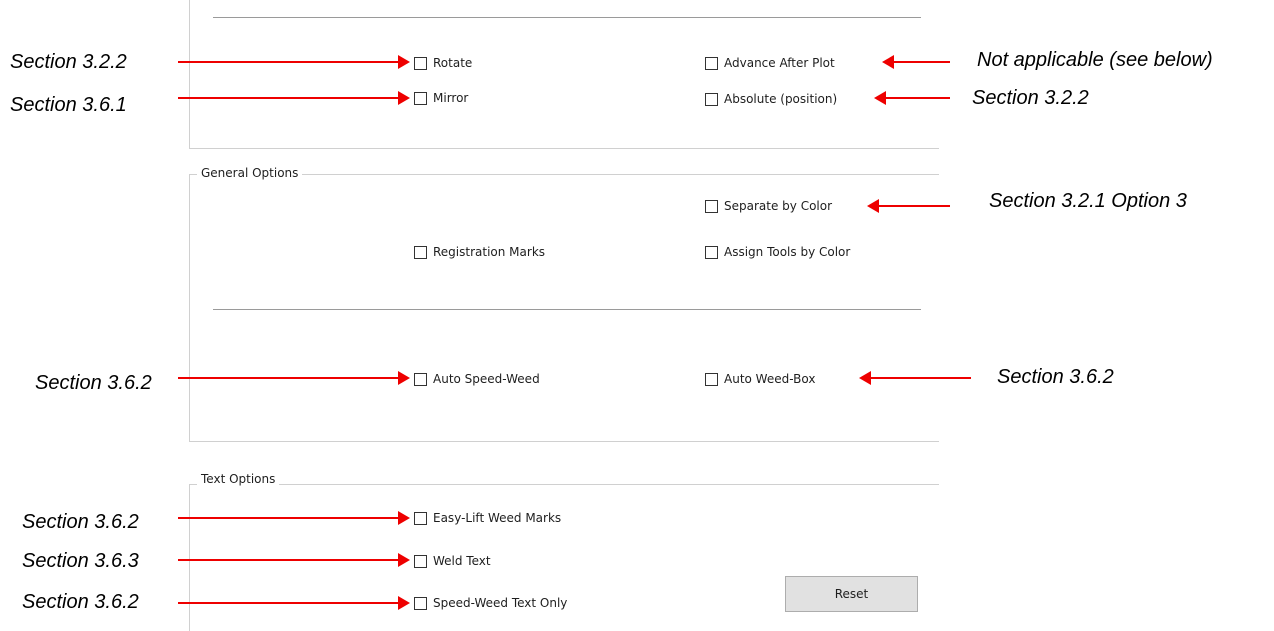 This screenshot has height=631, width=1274. I want to click on reset-button: Reset, so click(851, 594).